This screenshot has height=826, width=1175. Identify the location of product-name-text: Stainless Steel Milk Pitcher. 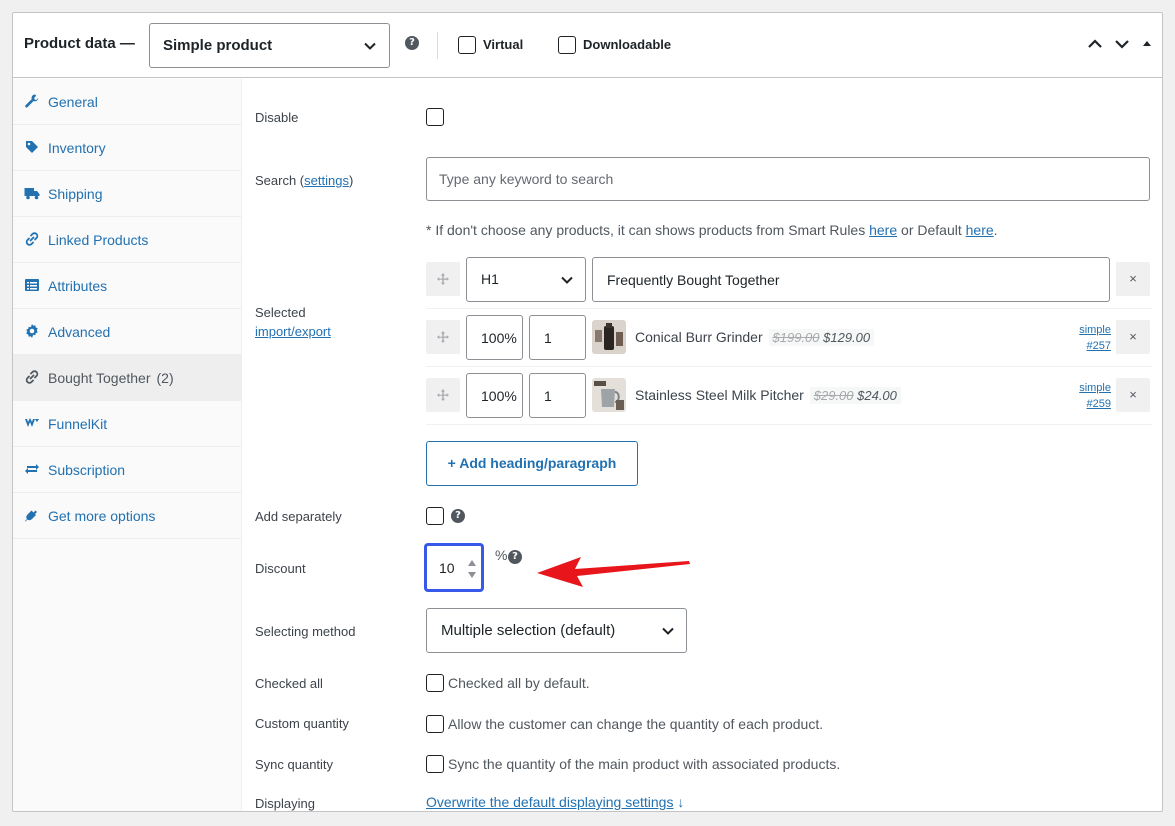
(719, 395).